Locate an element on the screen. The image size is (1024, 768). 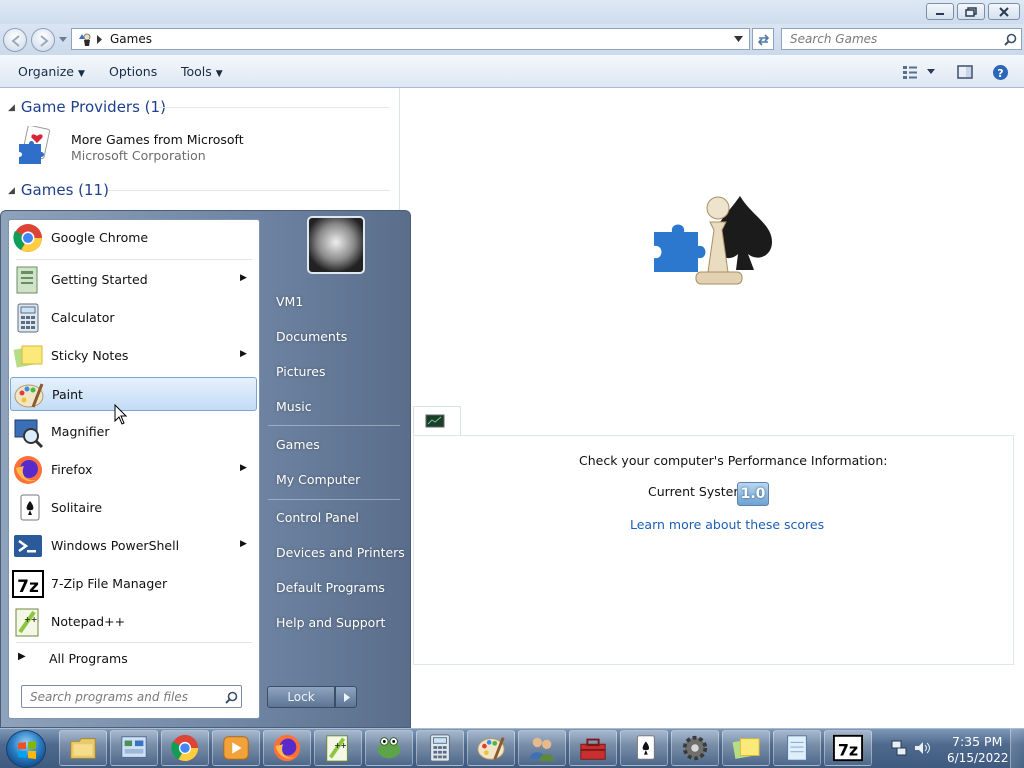
start-menu-link: Help and Support is located at coordinates (330, 622).